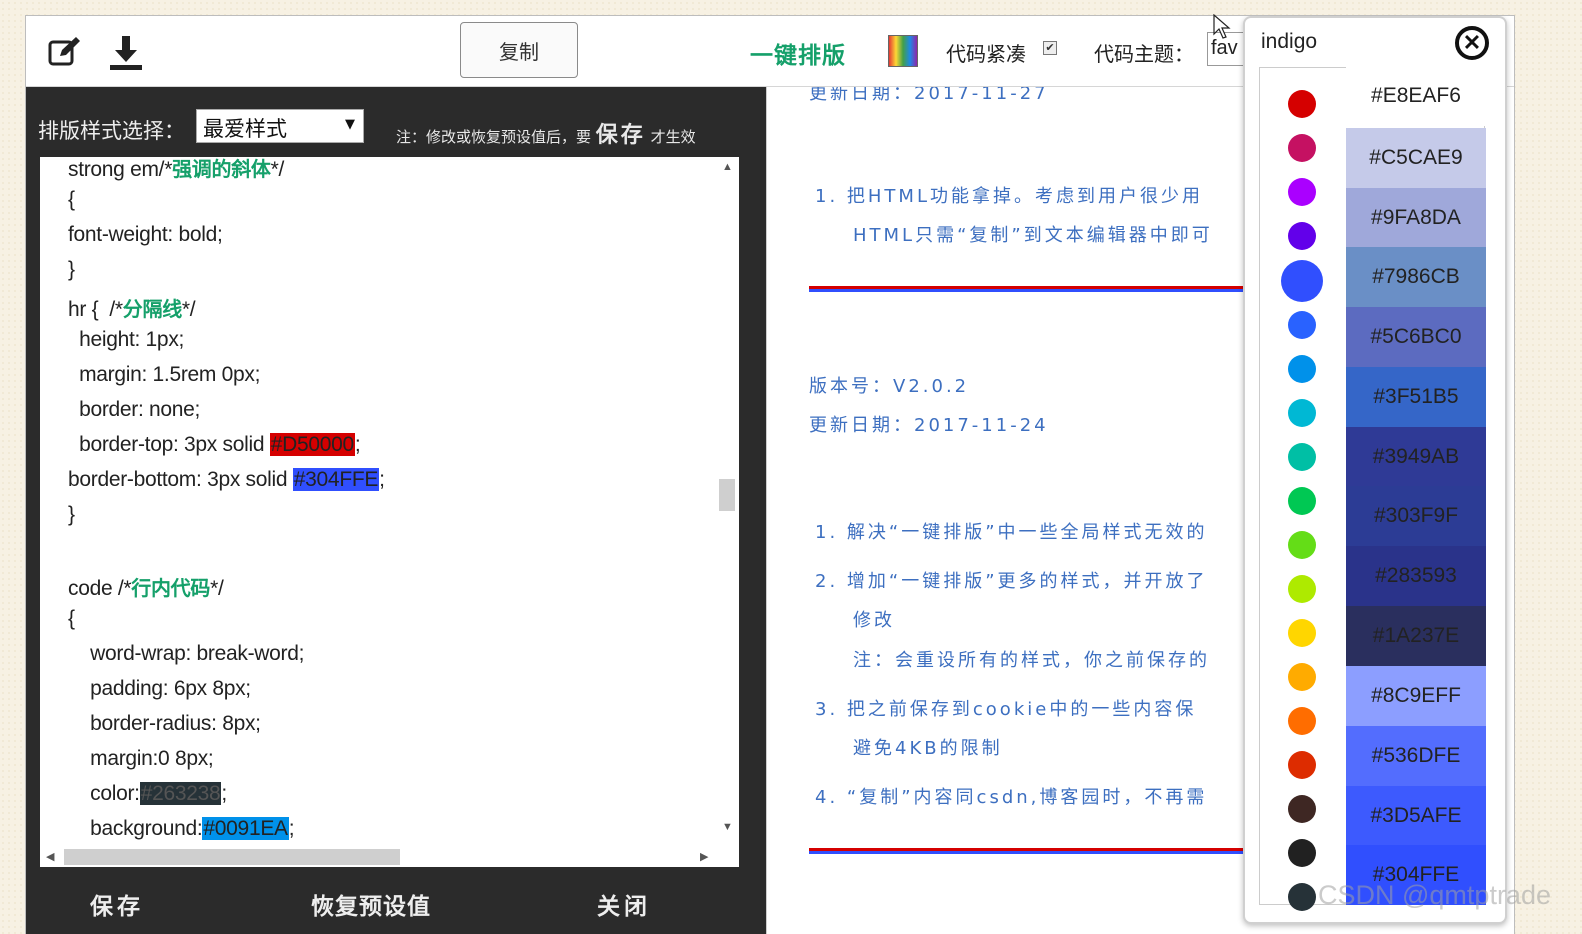 The image size is (1582, 934). I want to click on edit-icon, so click(64, 52).